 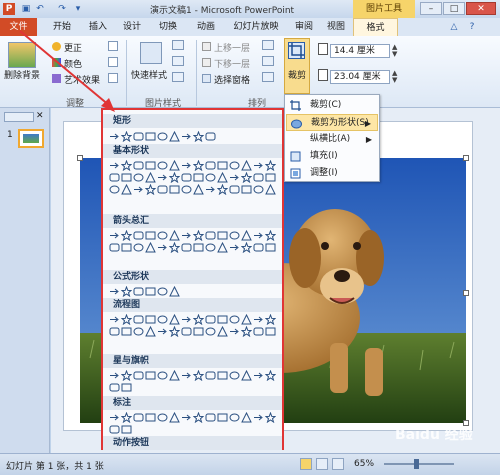 I want to click on slide-sorter-icon, so click(x=322, y=464).